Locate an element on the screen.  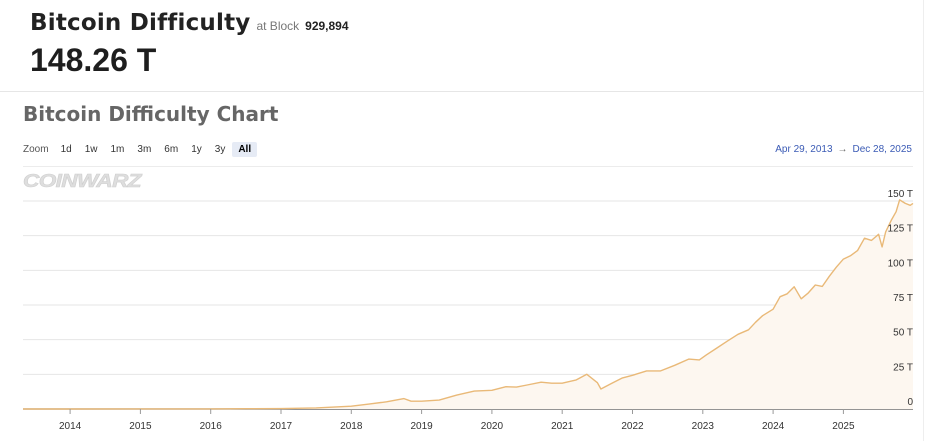
zoom-button-all: All is located at coordinates (245, 149).